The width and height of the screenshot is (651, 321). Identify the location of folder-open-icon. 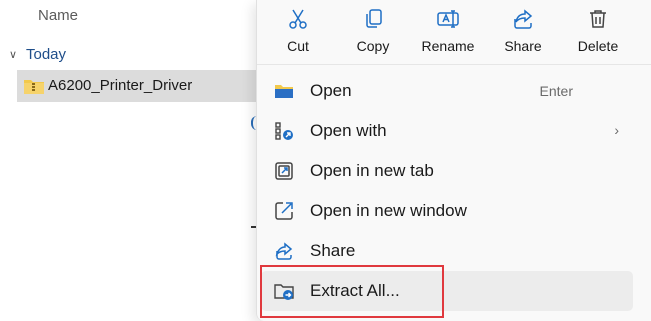
(284, 91).